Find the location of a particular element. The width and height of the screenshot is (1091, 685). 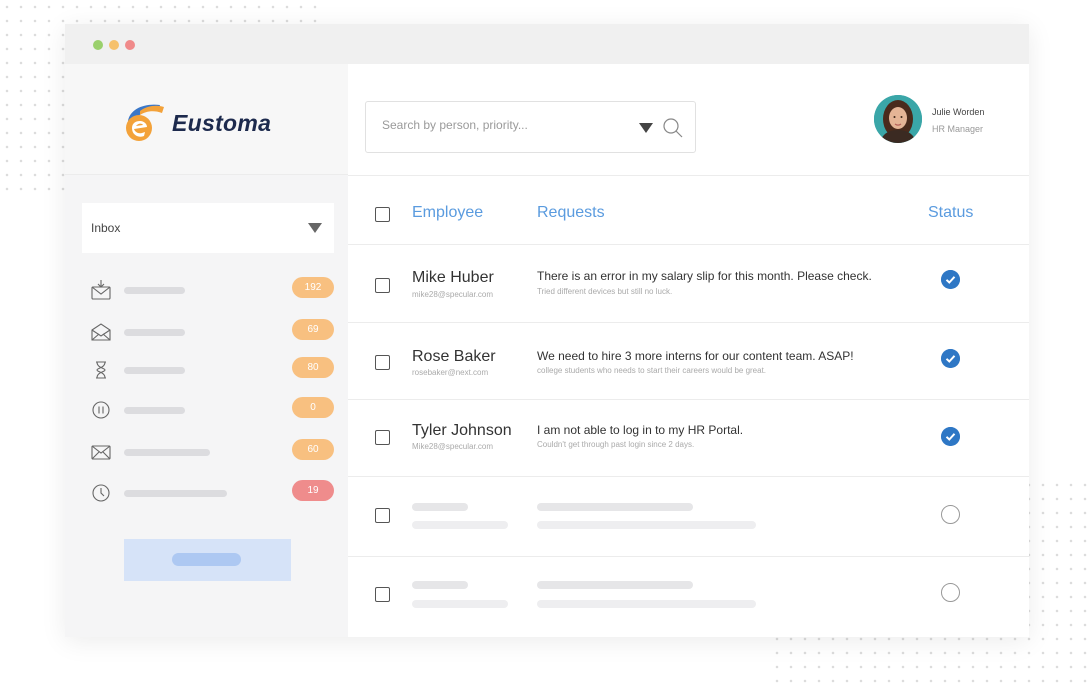

window-titlebar is located at coordinates (547, 44).